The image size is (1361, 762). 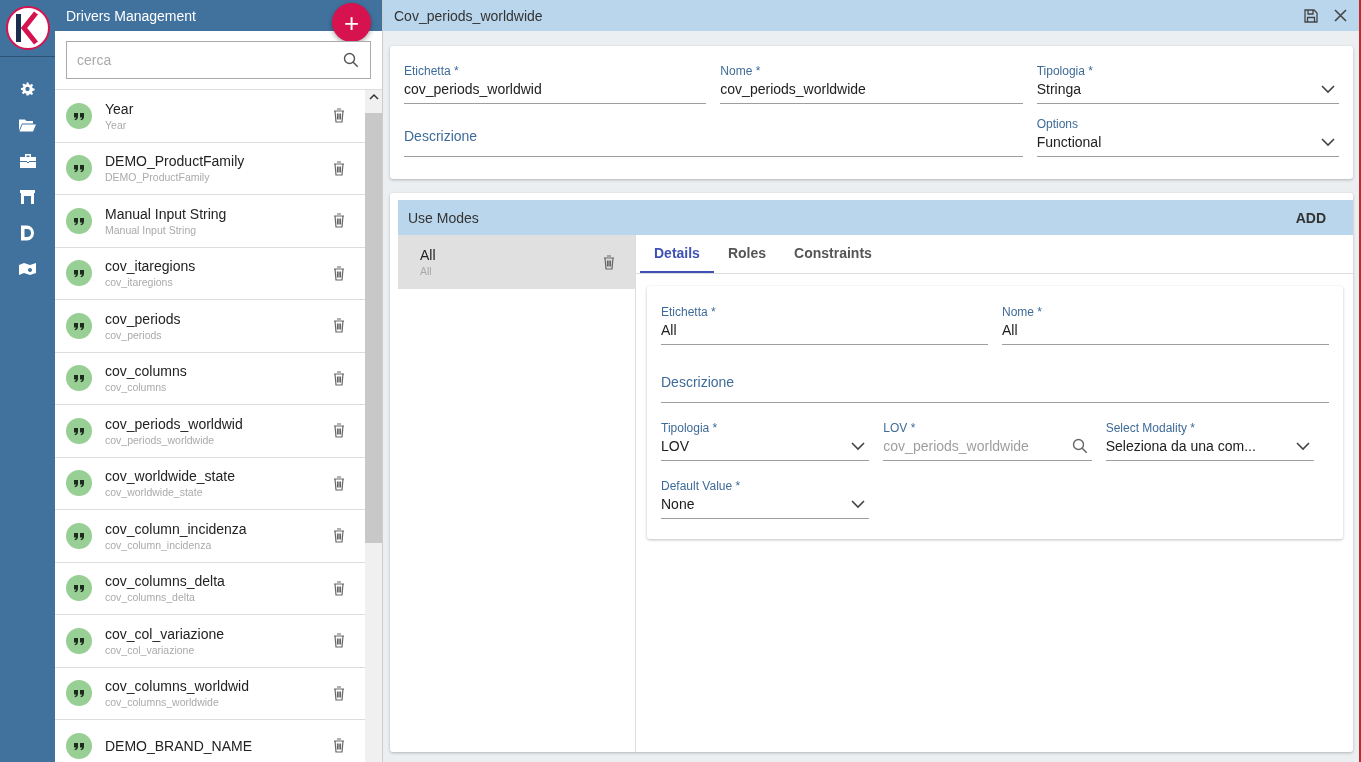 I want to click on field-value: Stringa, so click(x=1058, y=89).